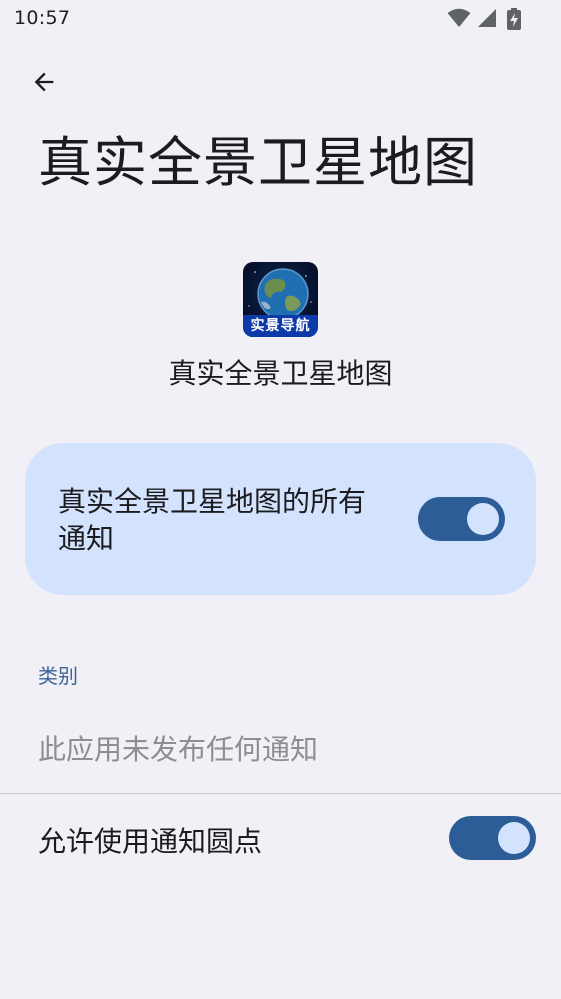  What do you see at coordinates (178, 749) in the screenshot?
I see `no-categories-text: 此应用未发布任何通知` at bounding box center [178, 749].